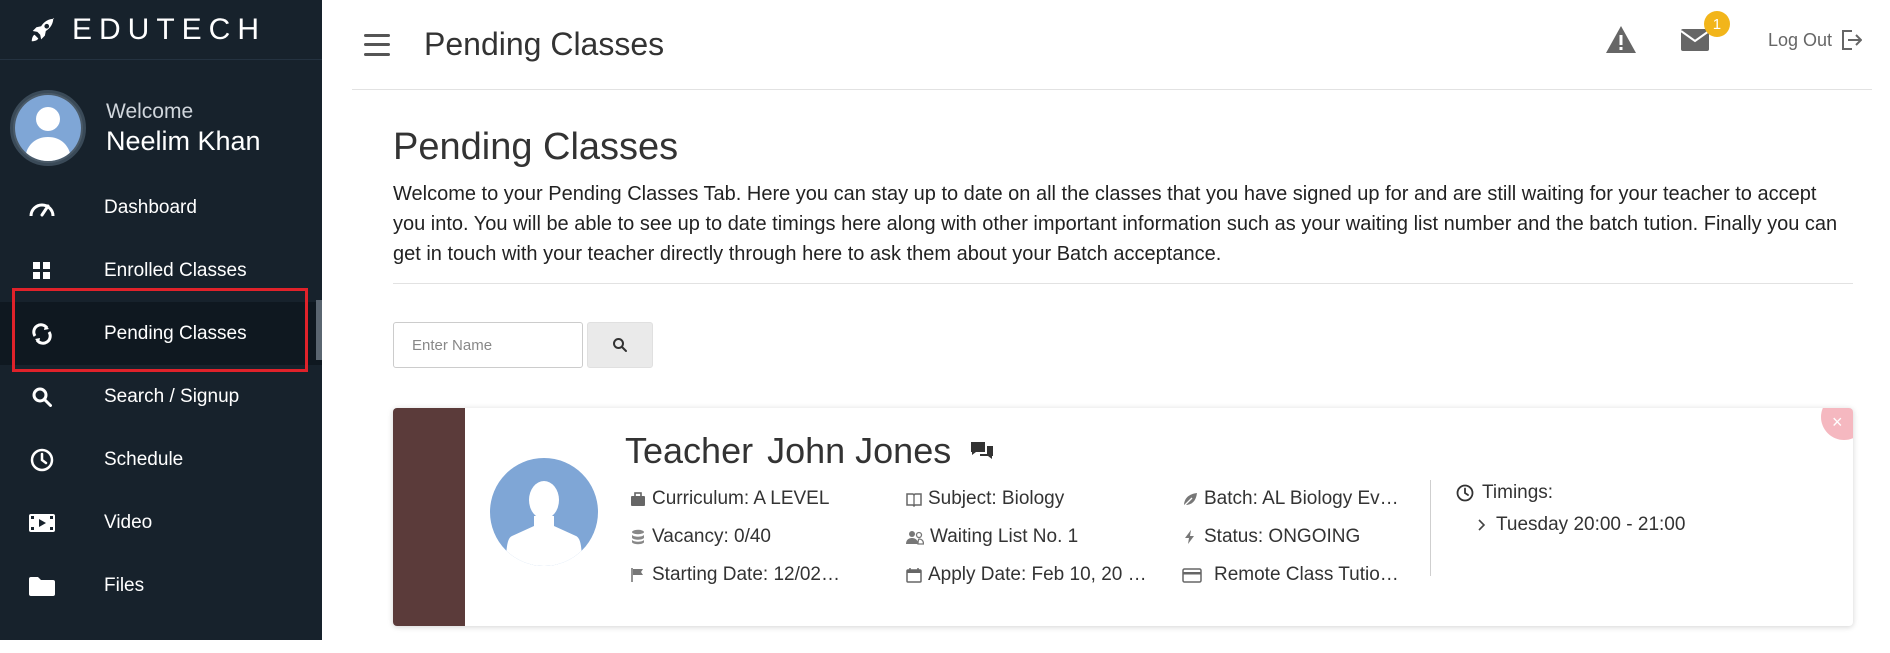 Image resolution: width=1890 pixels, height=653 pixels. I want to click on timings-section: Timings: Tuesday 20:00 - 21:00, so click(1570, 509).